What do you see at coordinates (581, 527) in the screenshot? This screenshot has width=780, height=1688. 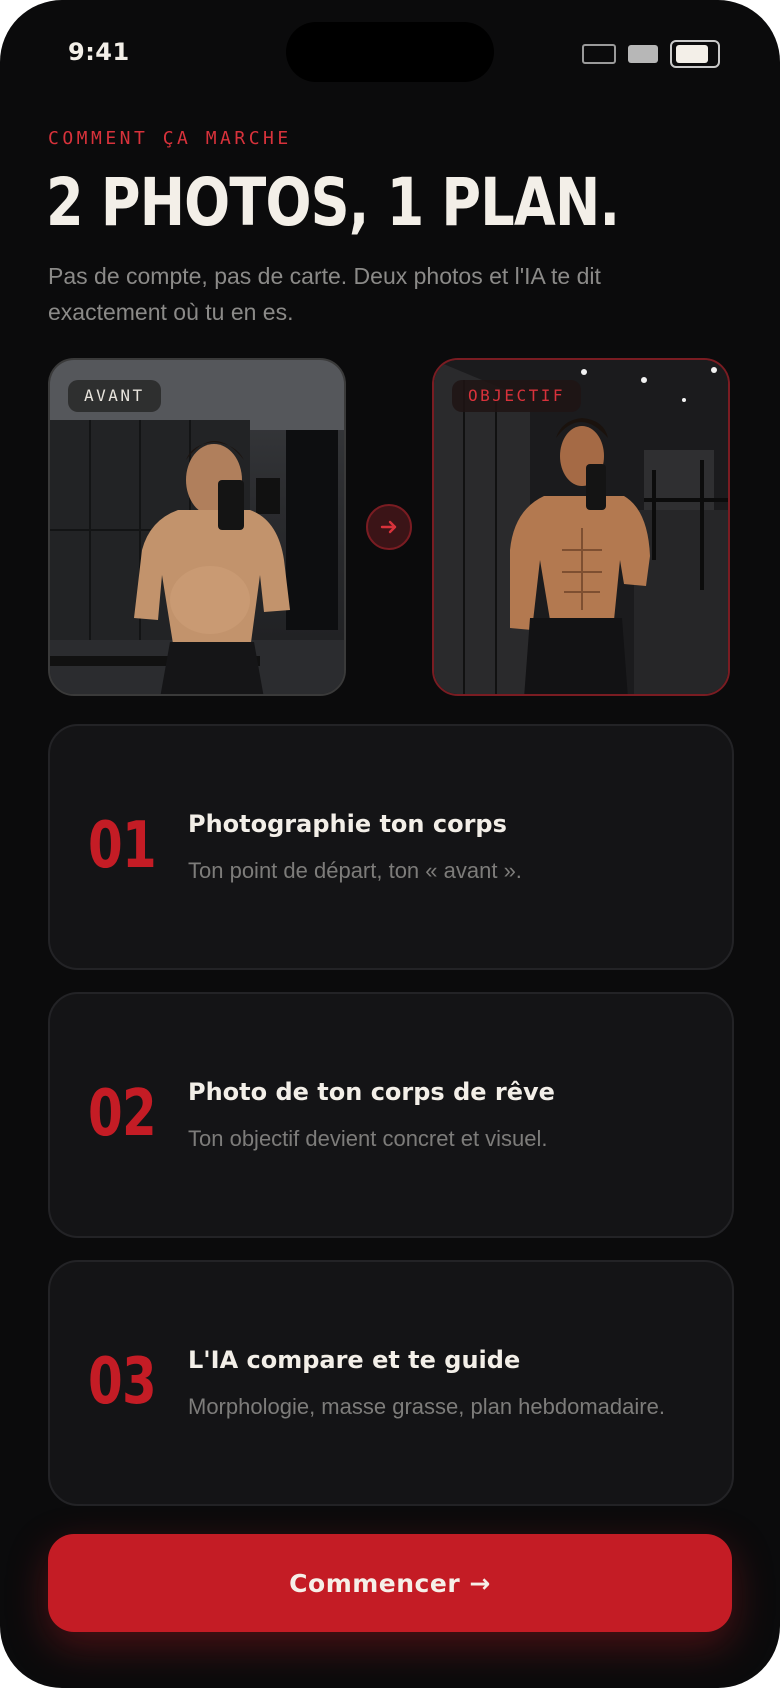 I see `goal-photo: OBJECTIF` at bounding box center [581, 527].